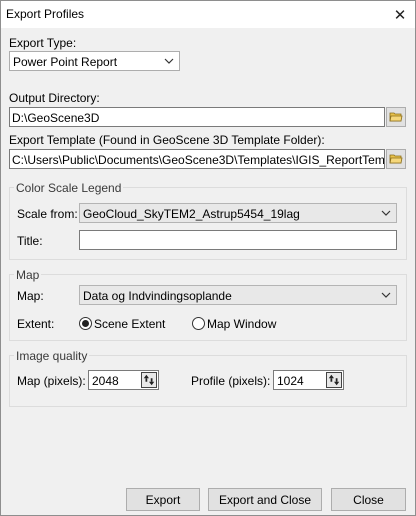  I want to click on scale-from-label: Scale from:, so click(47, 214).